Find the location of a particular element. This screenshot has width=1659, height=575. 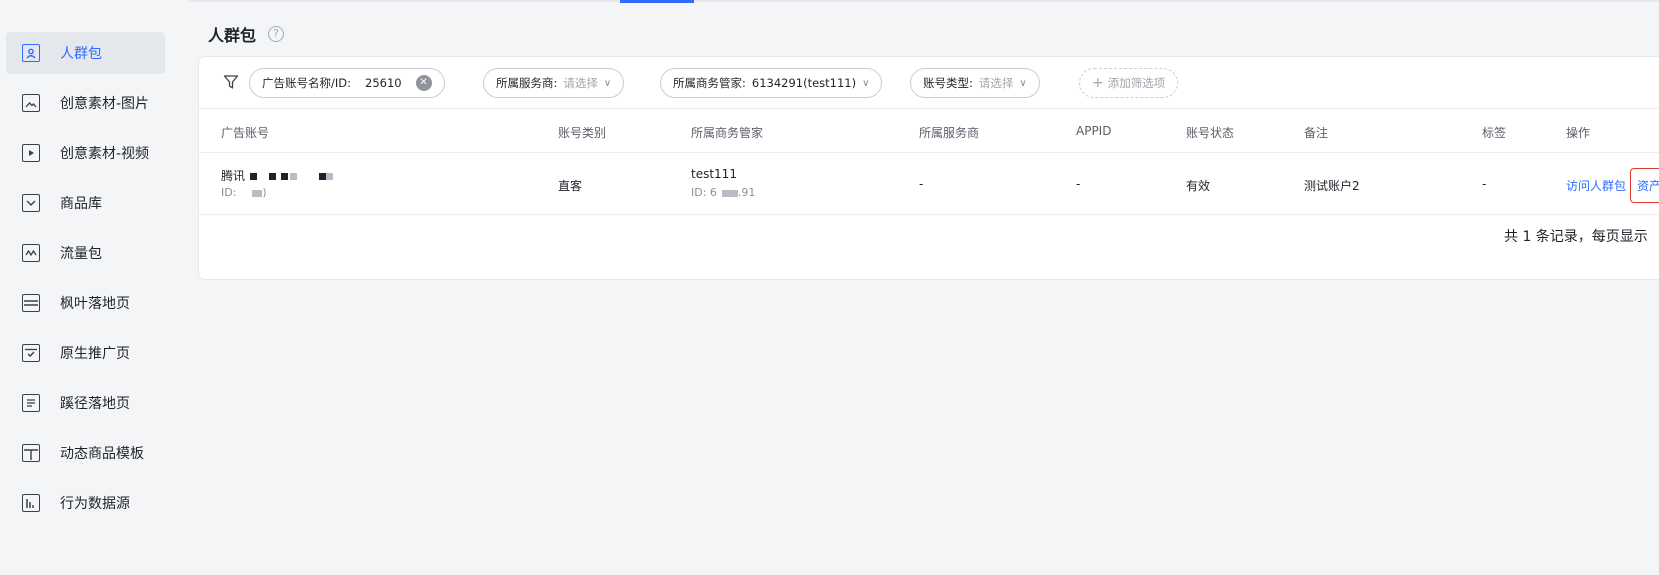

appid-value: - is located at coordinates (1078, 184).